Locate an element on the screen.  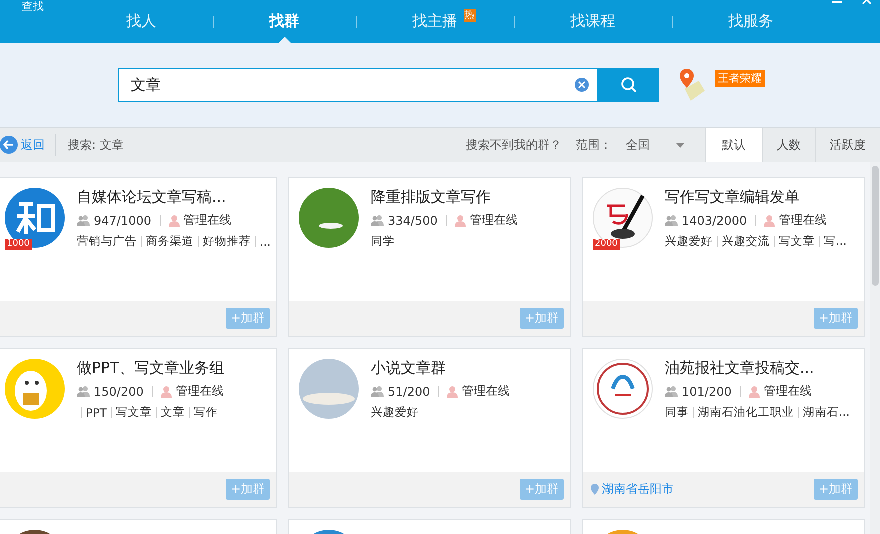
group-tag: 营销与广告 is located at coordinates (107, 241).